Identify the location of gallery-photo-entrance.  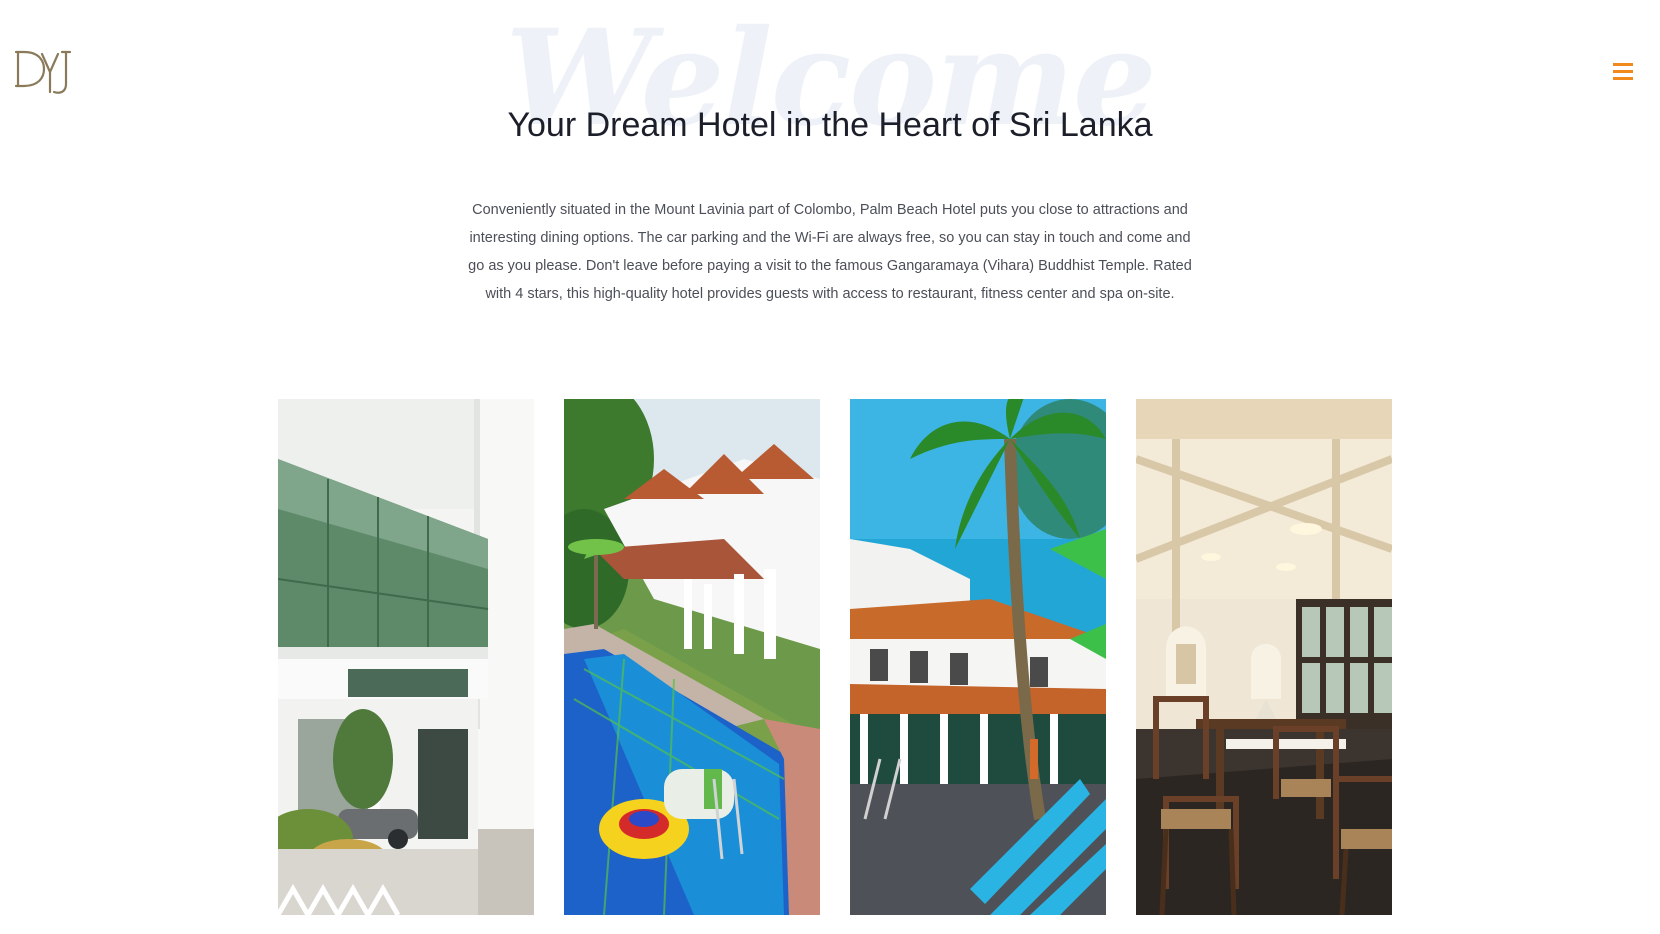
(406, 657).